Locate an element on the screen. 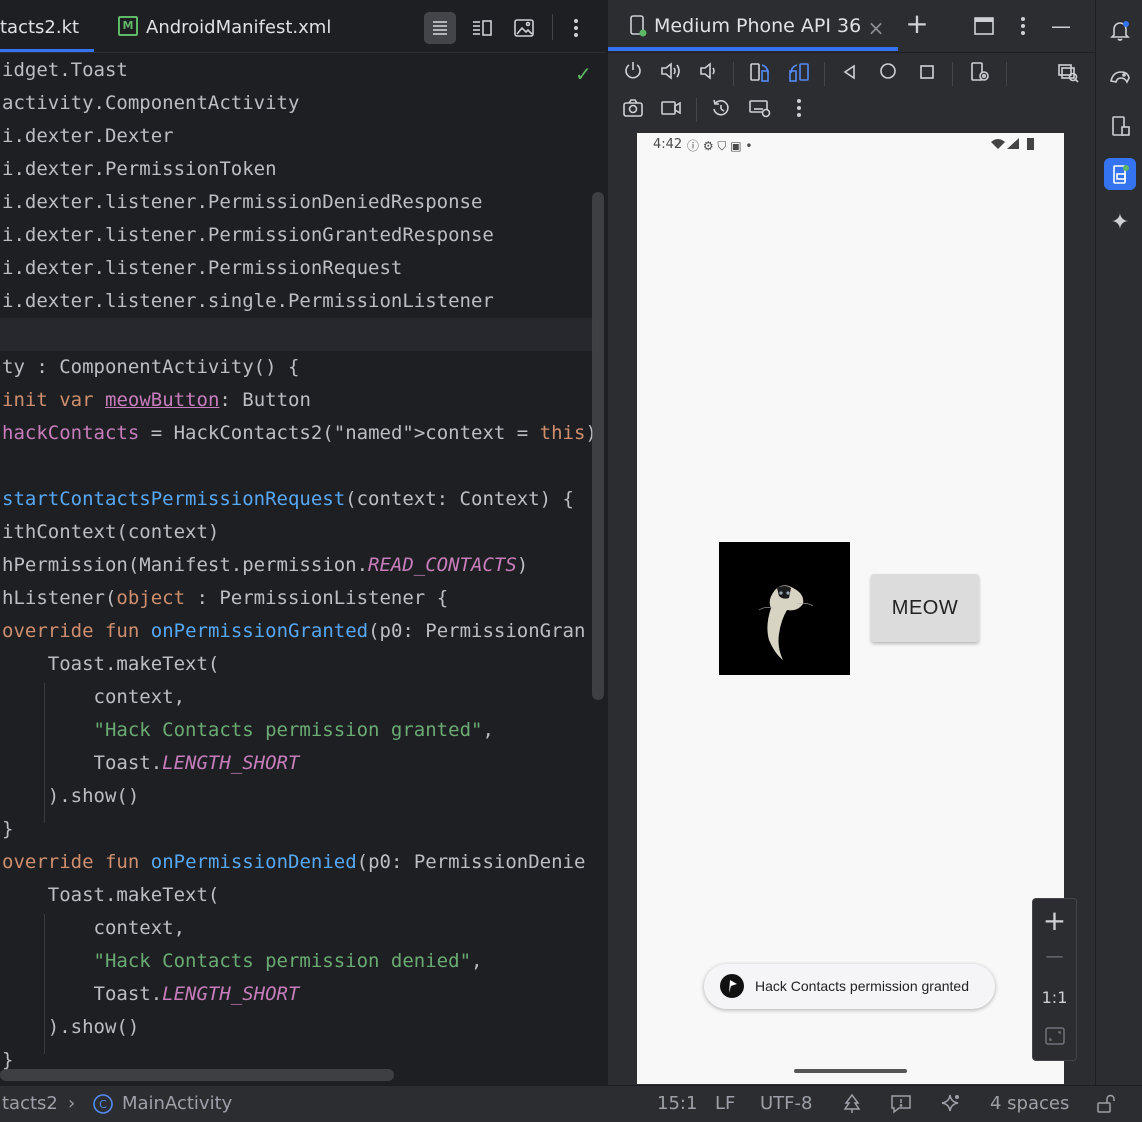 Image resolution: width=1142 pixels, height=1122 pixels. status-signal-icons is located at coordinates (1013, 145).